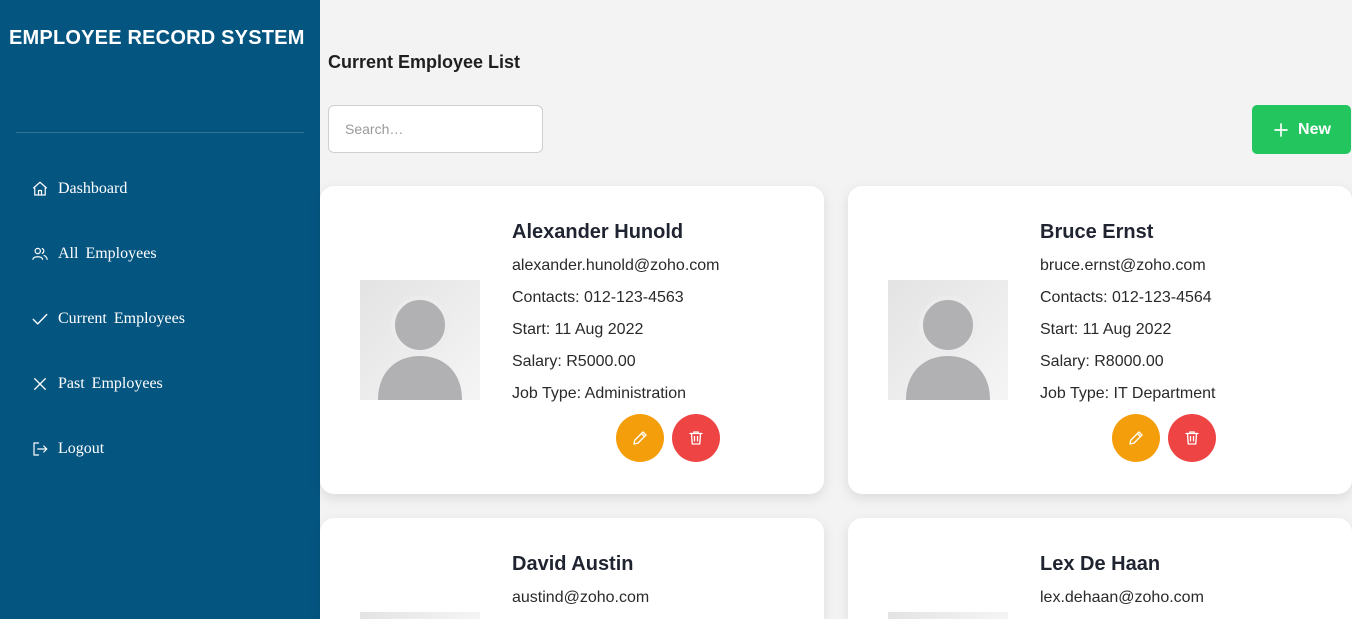 The width and height of the screenshot is (1352, 619). I want to click on x-icon, so click(40, 384).